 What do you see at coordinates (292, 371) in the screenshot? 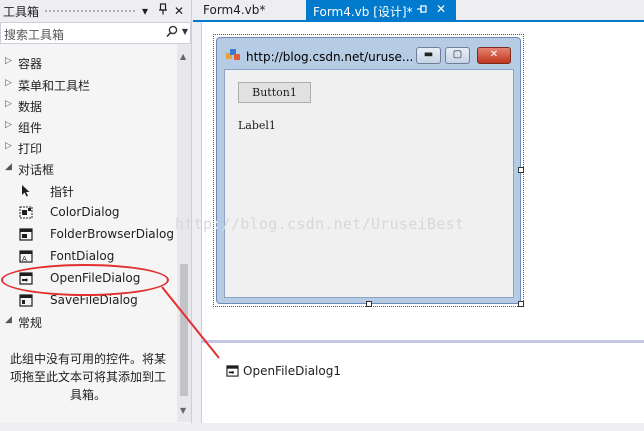
I see `tray-item-label: OpenFileDialog1` at bounding box center [292, 371].